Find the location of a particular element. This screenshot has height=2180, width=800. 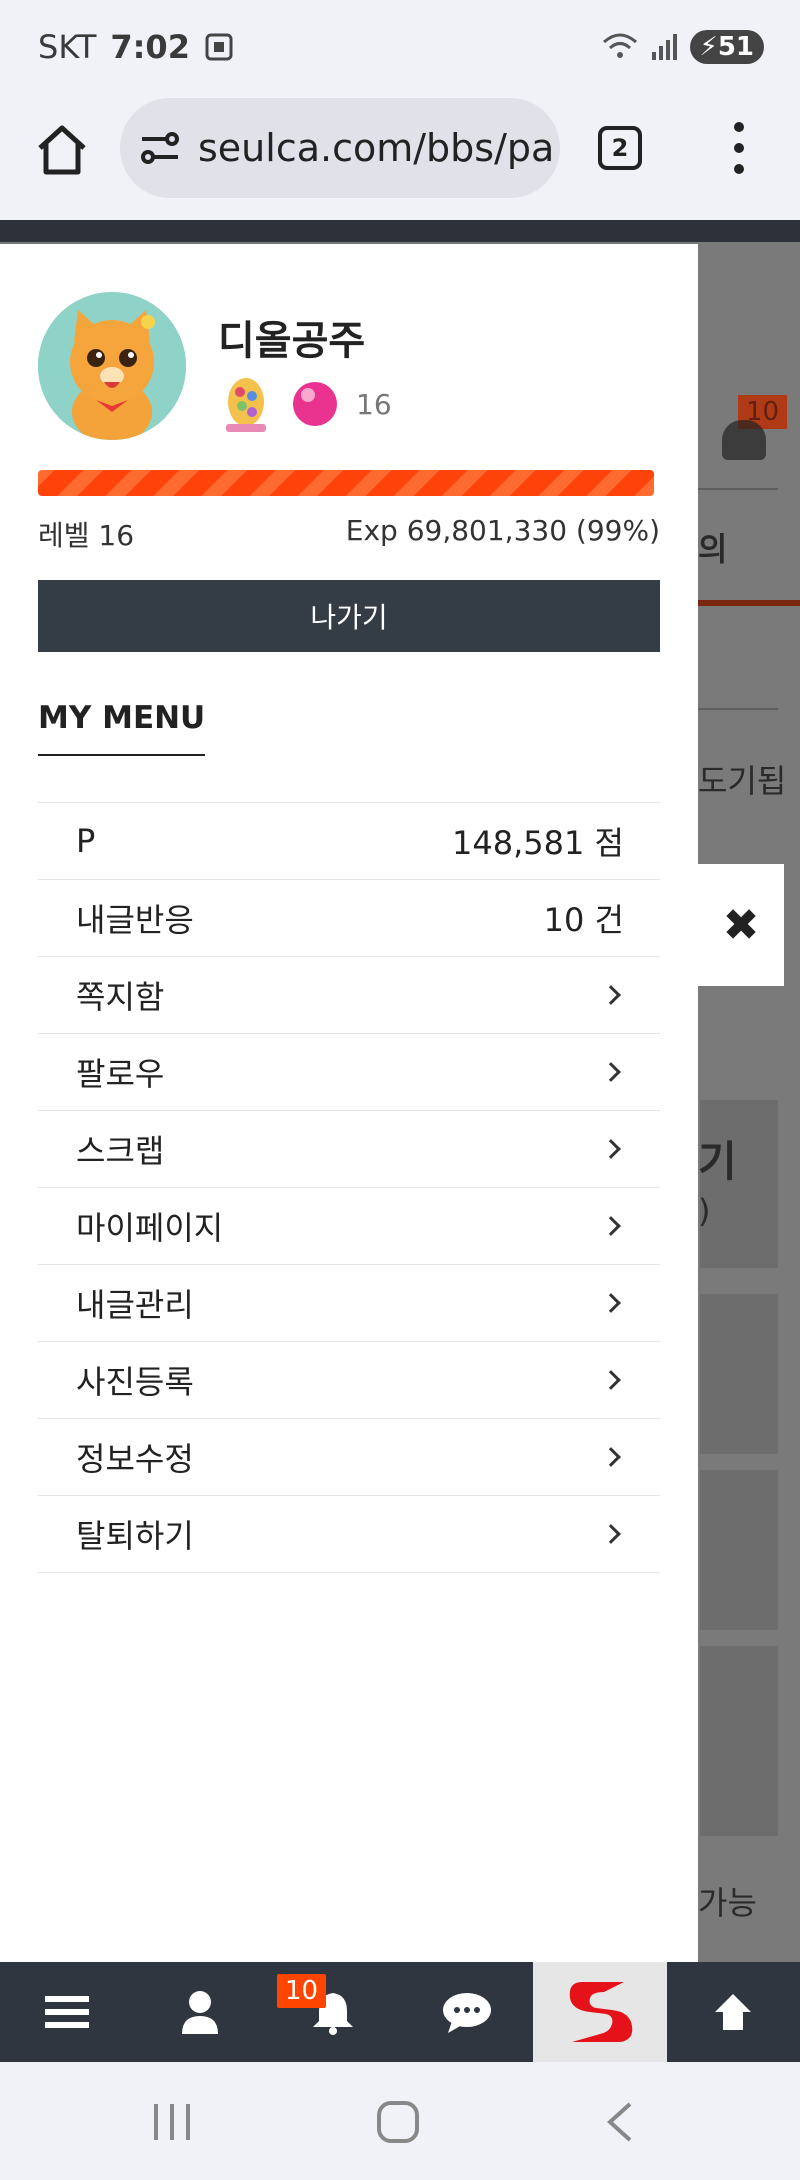

page-peek-text: 가능 is located at coordinates (727, 1903).